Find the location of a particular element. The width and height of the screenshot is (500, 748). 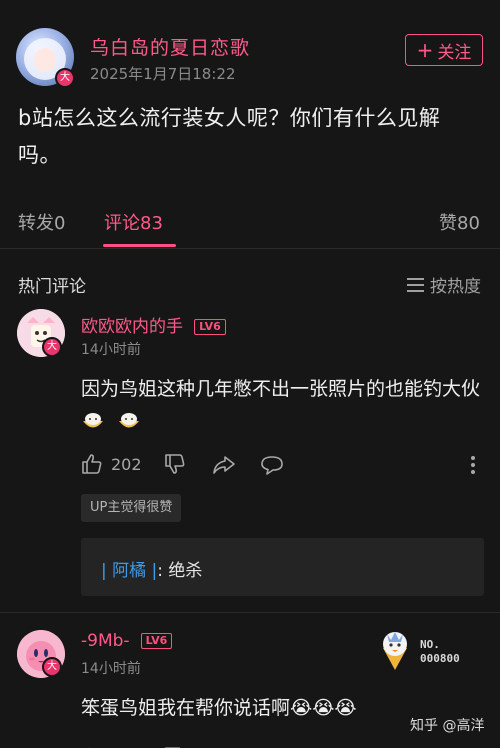

author-name: 乌白岛的夏日恋歌 is located at coordinates (170, 46).